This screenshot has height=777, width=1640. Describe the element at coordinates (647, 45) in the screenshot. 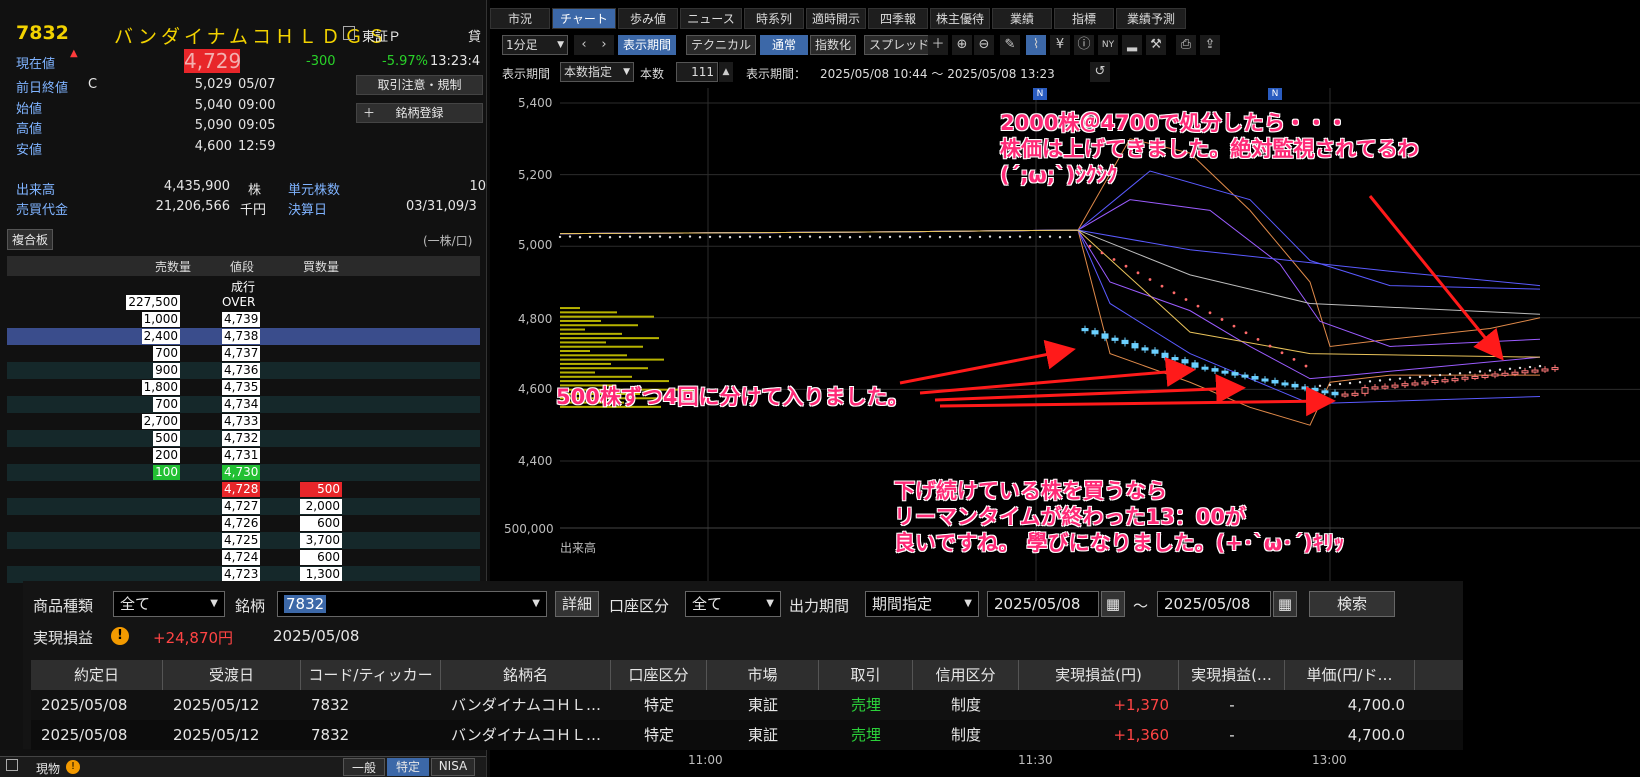

I see `period-button: 表示期間` at that location.